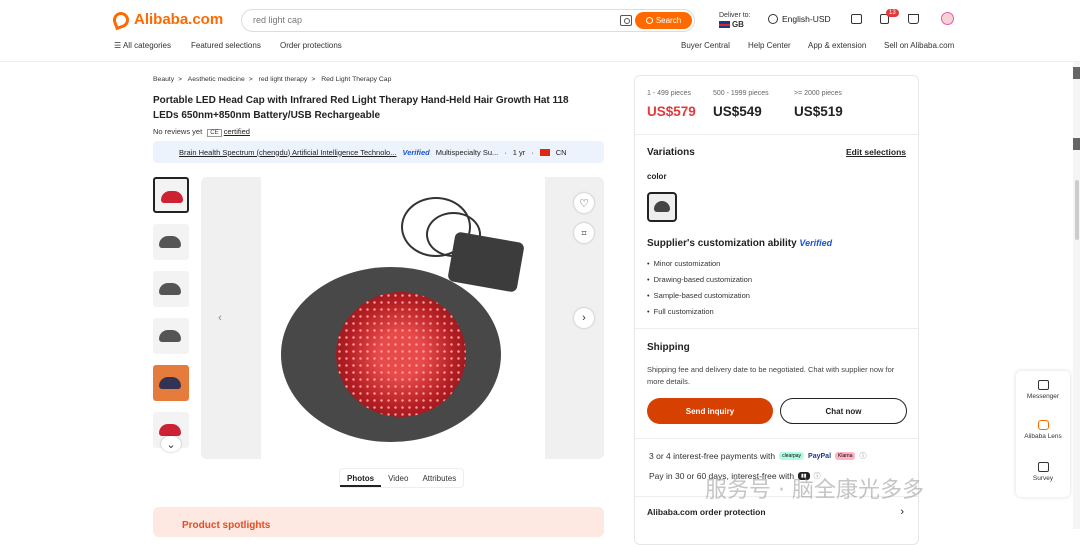  What do you see at coordinates (837, 45) in the screenshot?
I see `app-extension-link: App & extension` at bounding box center [837, 45].